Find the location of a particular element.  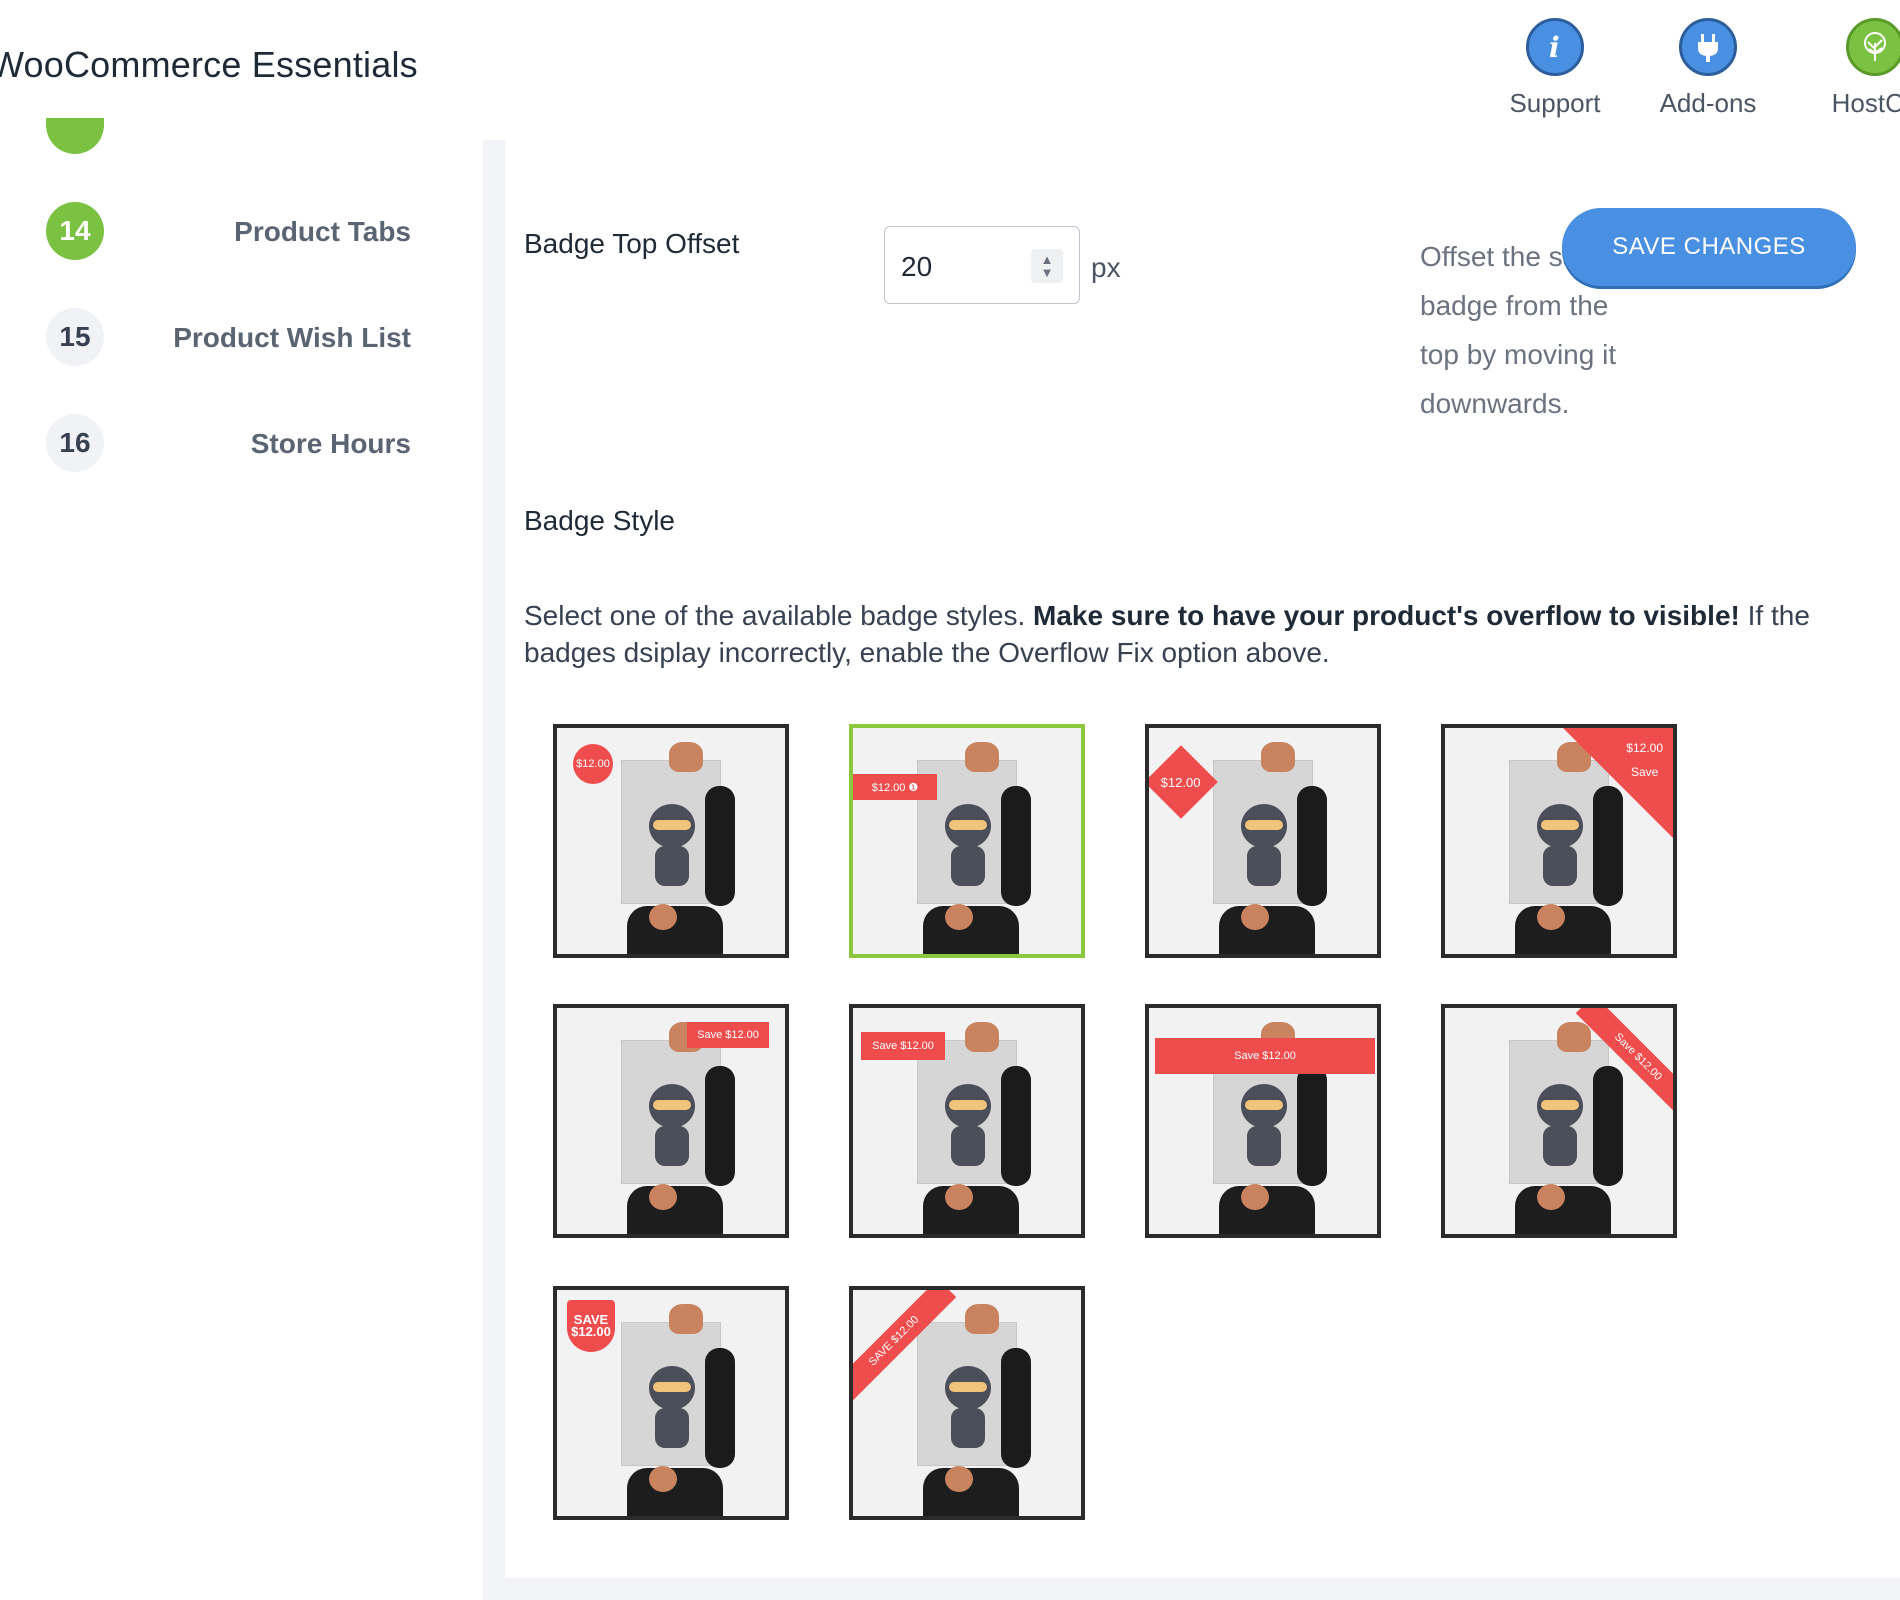

support-link: i Support is located at coordinates (1555, 68).